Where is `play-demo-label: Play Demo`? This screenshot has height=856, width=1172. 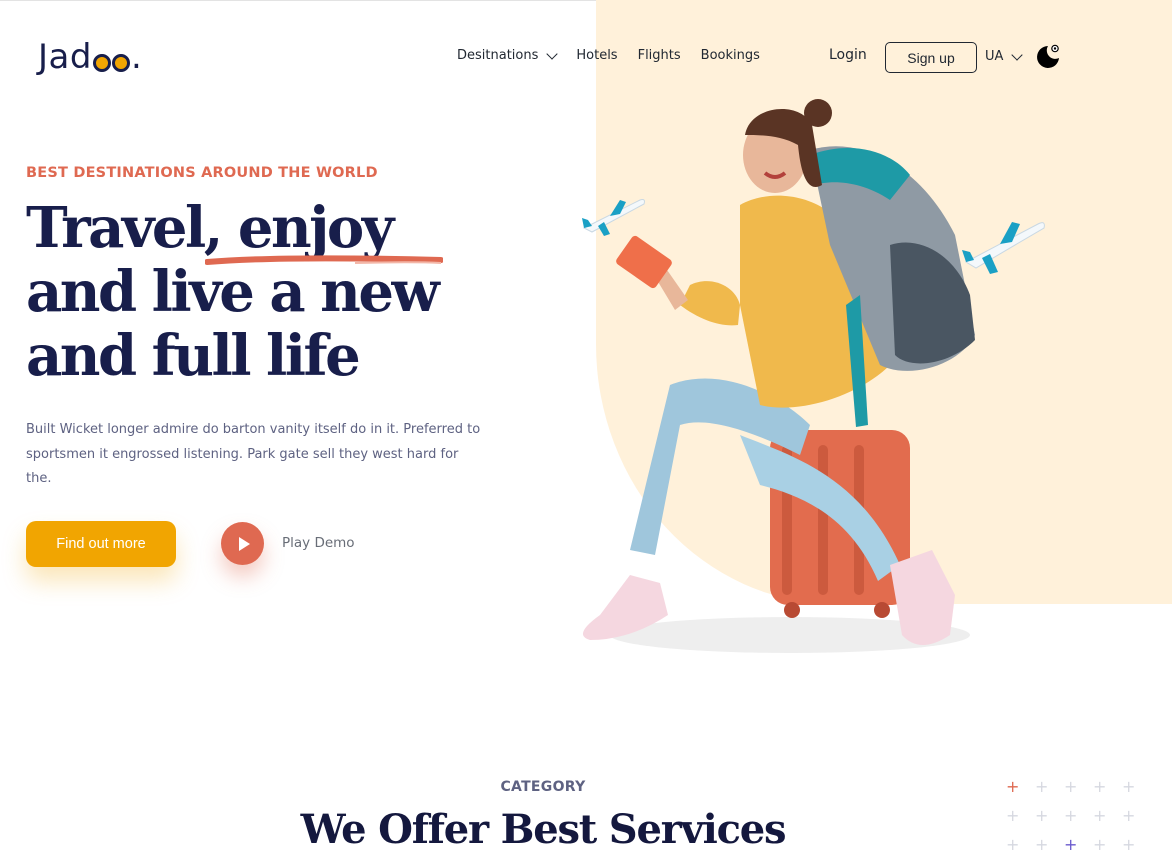 play-demo-label: Play Demo is located at coordinates (318, 543).